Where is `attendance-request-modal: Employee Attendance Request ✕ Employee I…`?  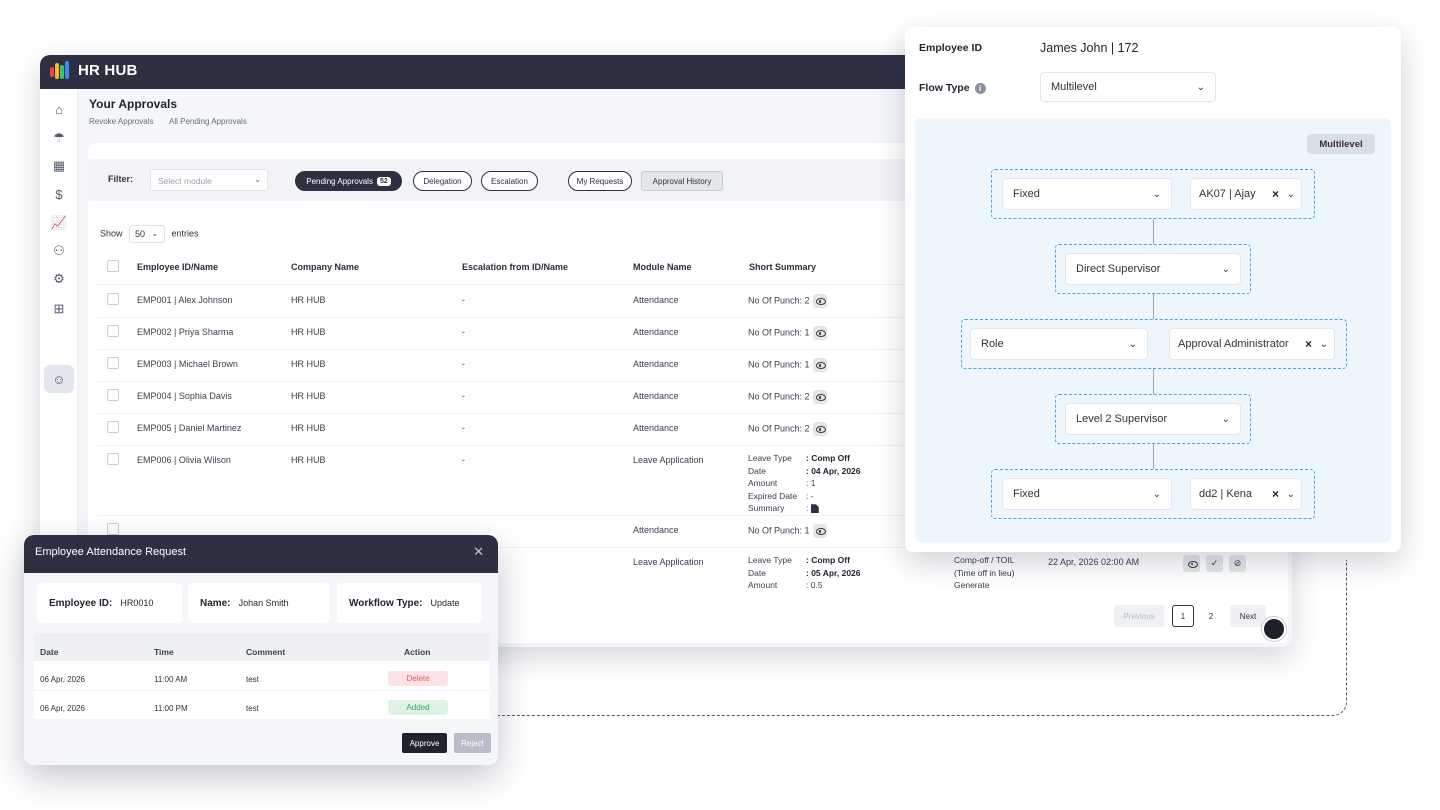 attendance-request-modal: Employee Attendance Request ✕ Employee I… is located at coordinates (261, 650).